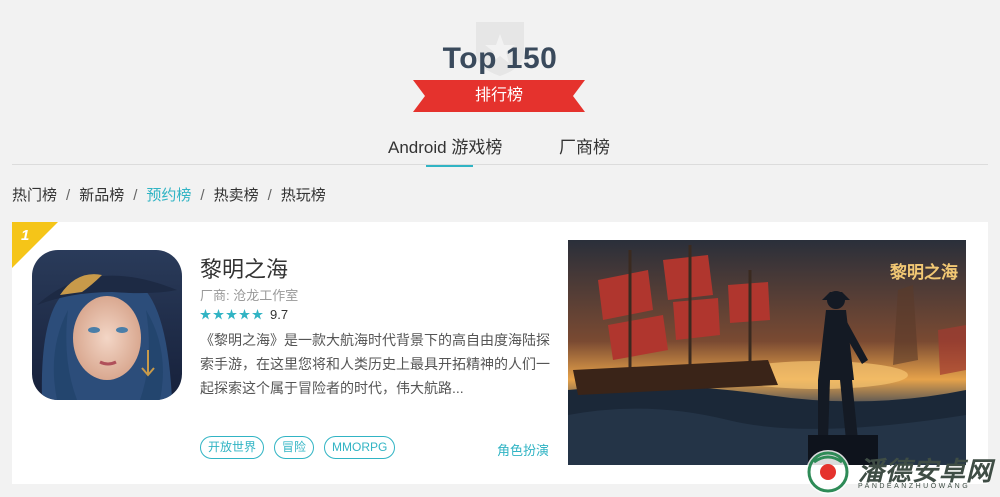 The image size is (1000, 497). Describe the element at coordinates (249, 295) in the screenshot. I see `developer-label: 厂商: 沧龙工作室` at that location.